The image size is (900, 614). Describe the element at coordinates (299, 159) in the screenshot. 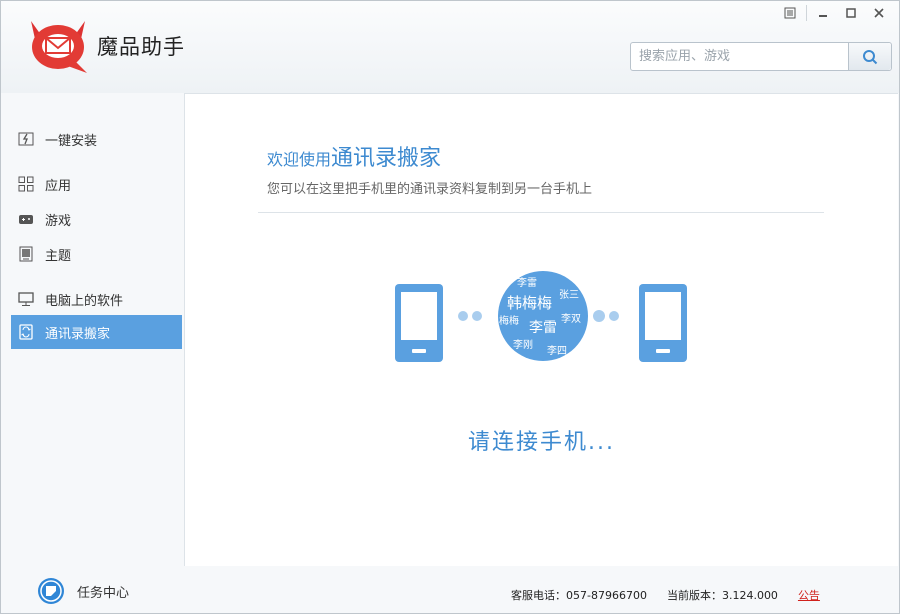

I see `welcome-prefix: 欢迎使用` at that location.